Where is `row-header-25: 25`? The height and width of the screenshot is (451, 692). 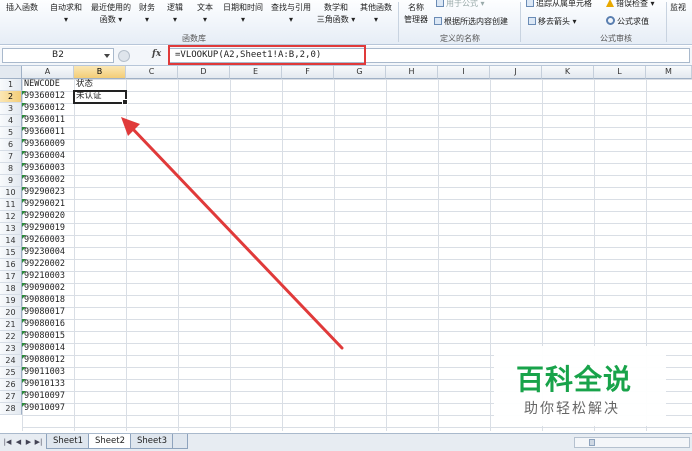 row-header-25: 25 is located at coordinates (11, 373).